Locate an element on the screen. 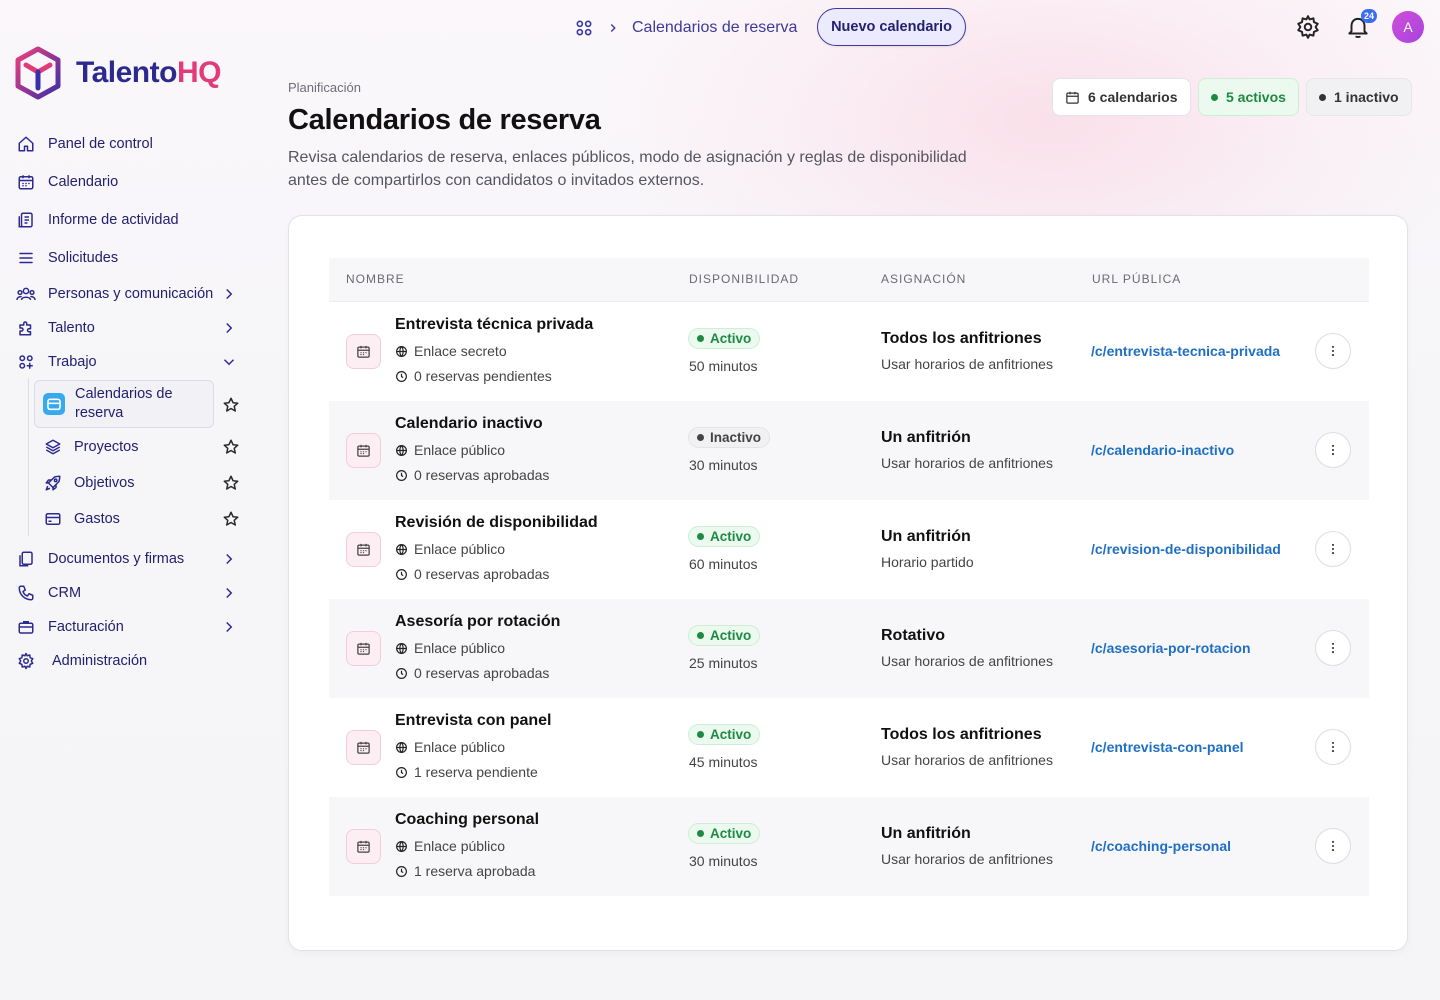  bookings-label: 1 reserva pendiente is located at coordinates (476, 772).